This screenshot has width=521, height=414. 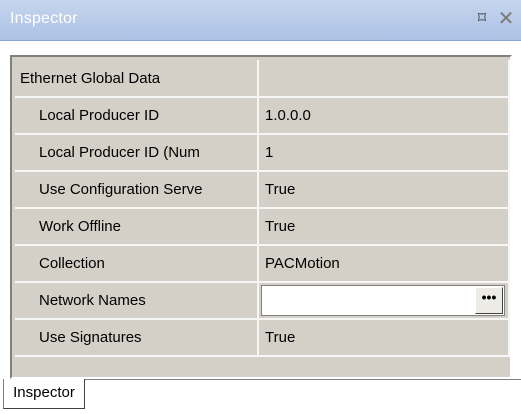 I want to click on network-names-input: •••, so click(x=383, y=300).